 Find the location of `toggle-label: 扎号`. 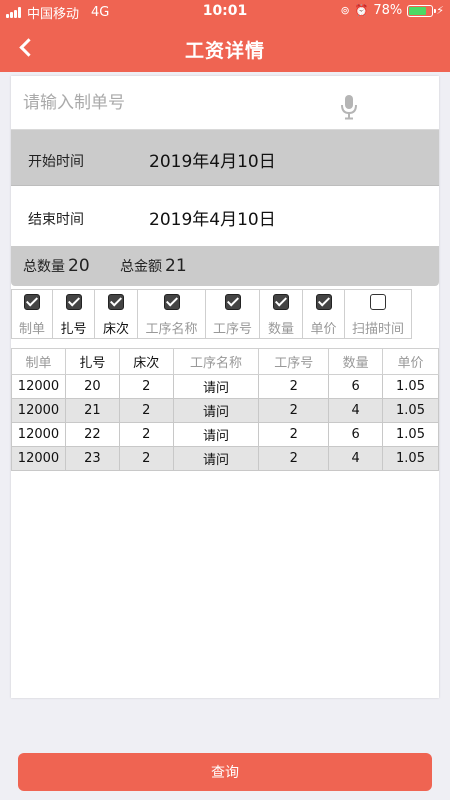

toggle-label: 扎号 is located at coordinates (73, 329).